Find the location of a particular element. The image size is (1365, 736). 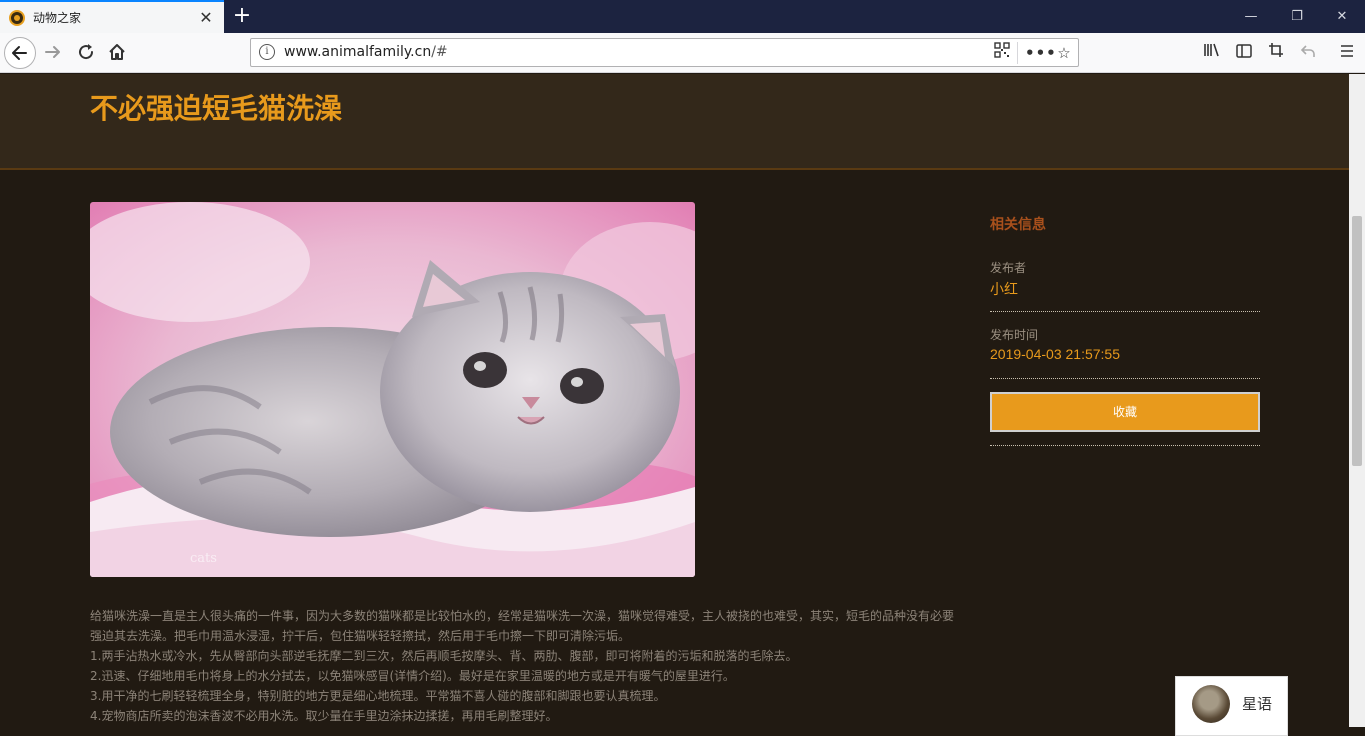

browser-nav-bar: i www.animalfamily.cn/# ••• ☆ is located at coordinates (682, 53).